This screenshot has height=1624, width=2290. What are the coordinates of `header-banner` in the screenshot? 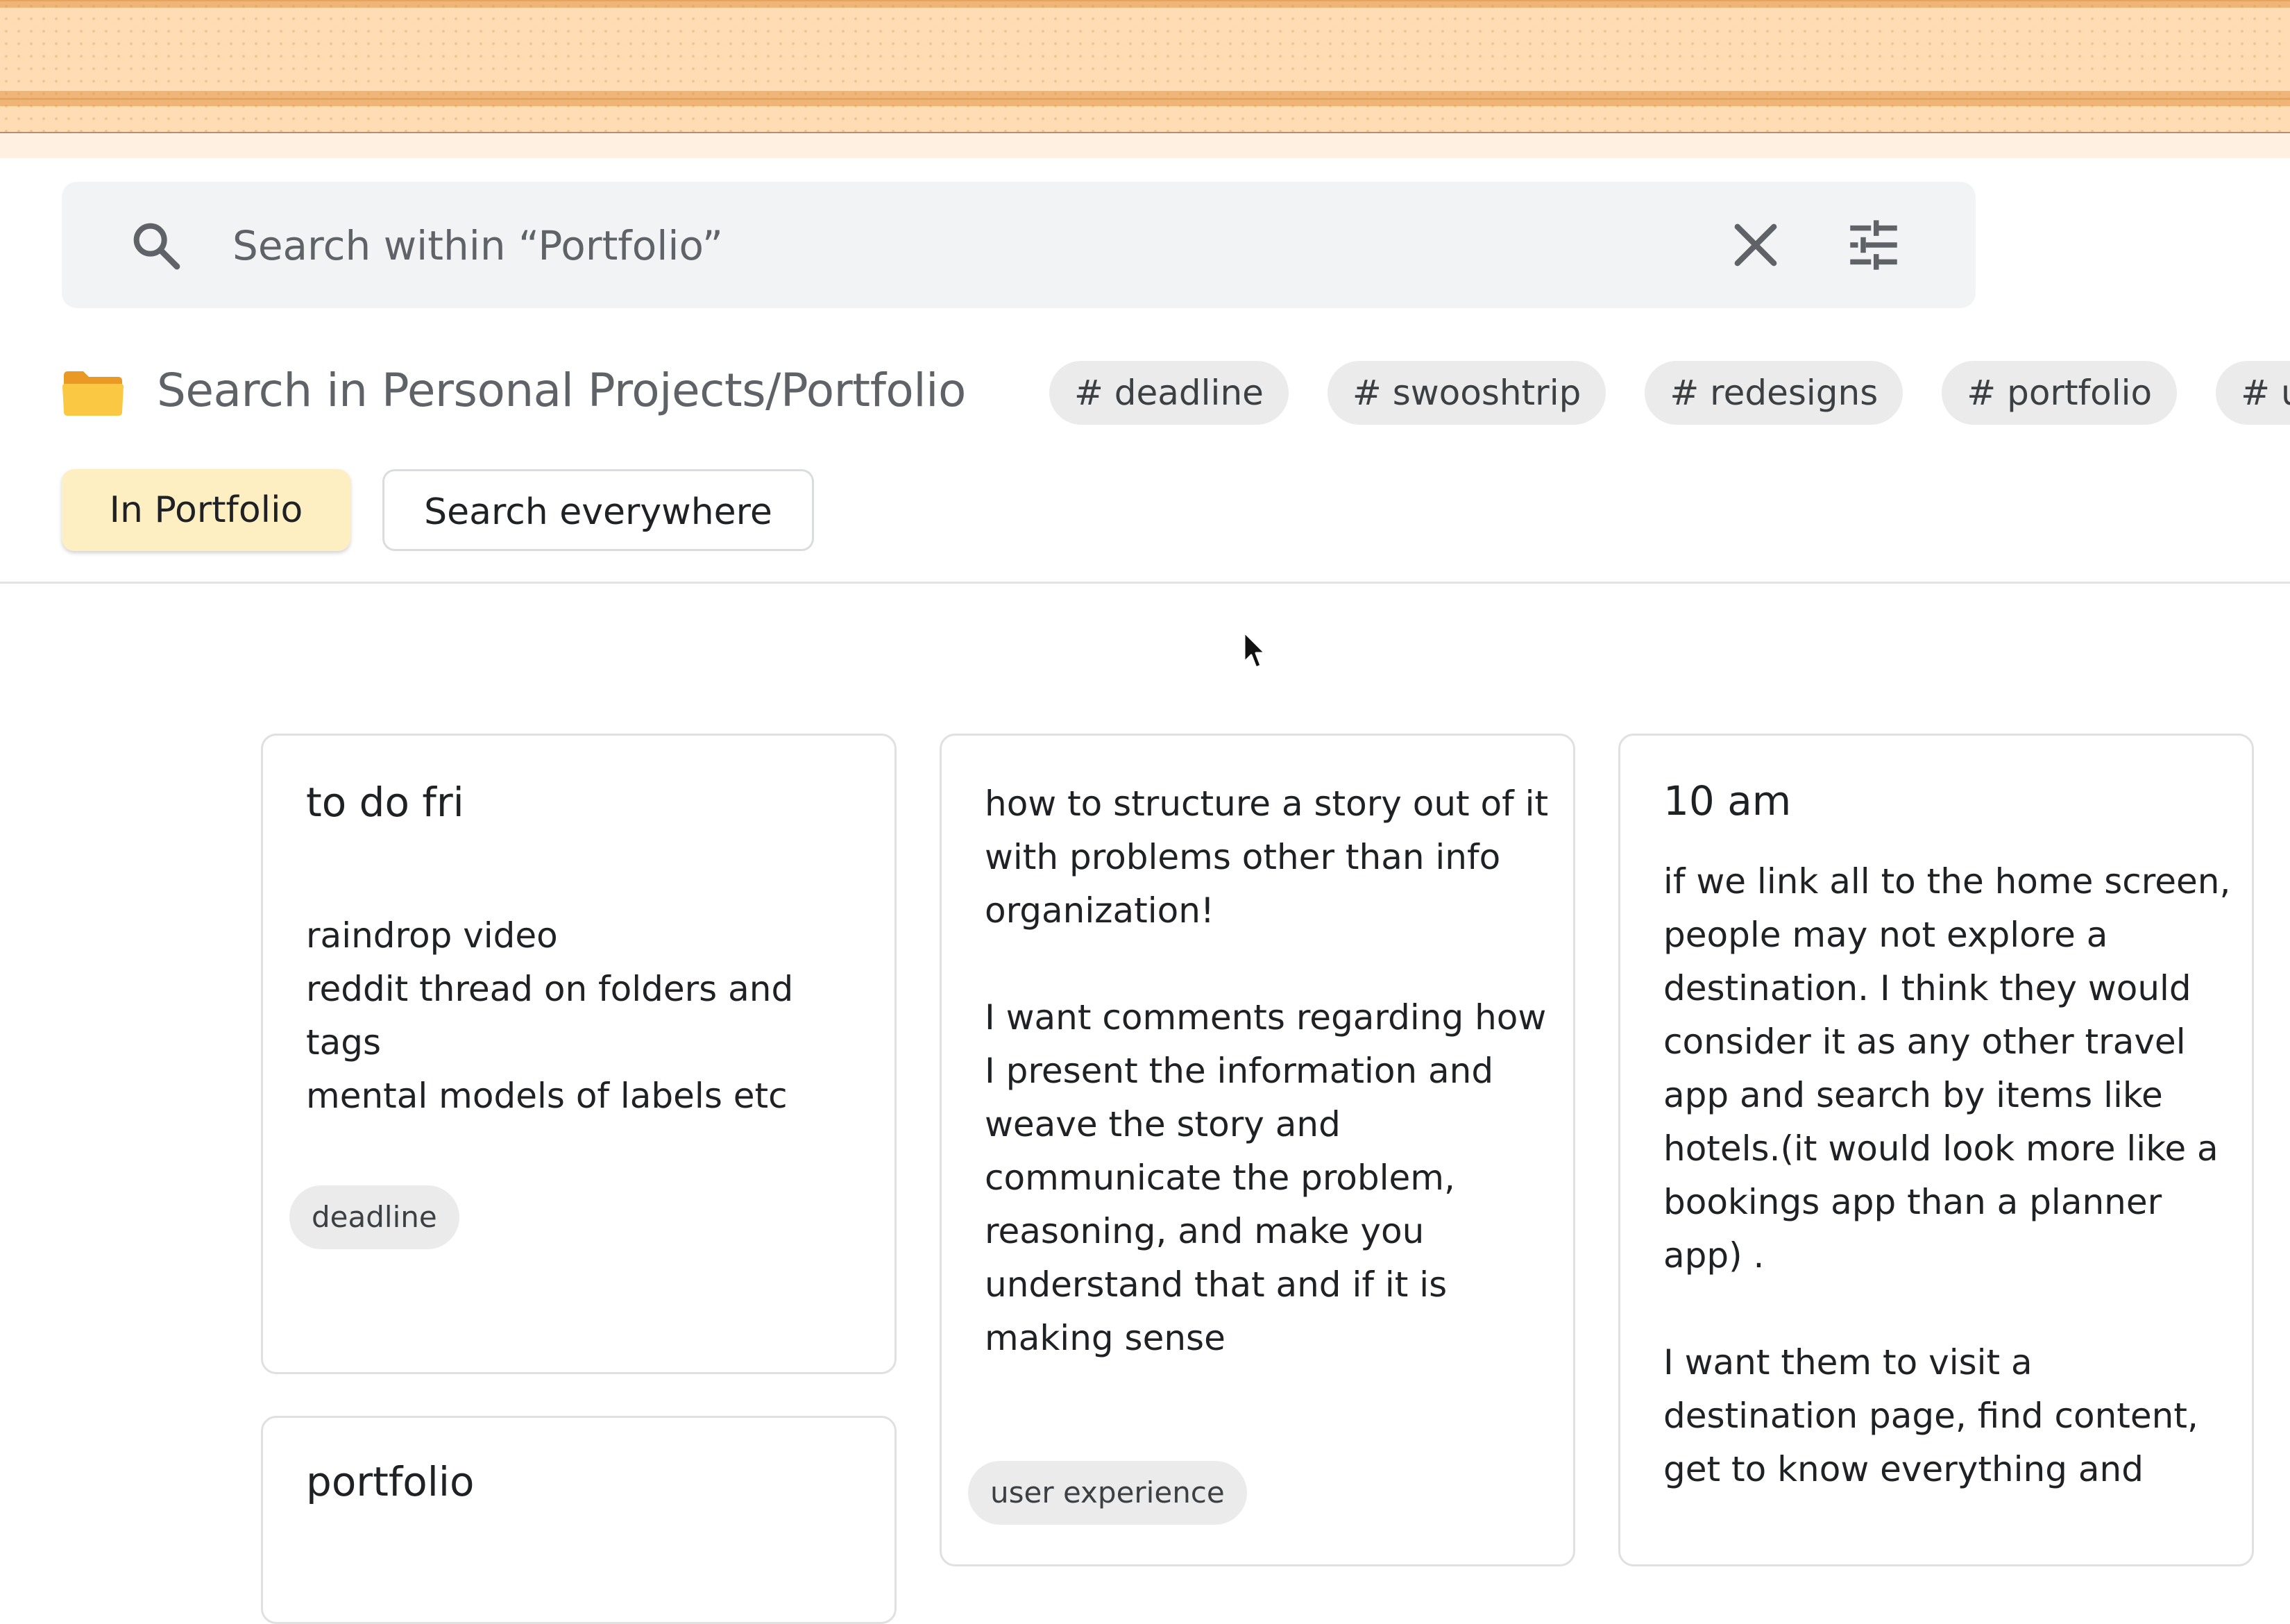 It's located at (1145, 66).